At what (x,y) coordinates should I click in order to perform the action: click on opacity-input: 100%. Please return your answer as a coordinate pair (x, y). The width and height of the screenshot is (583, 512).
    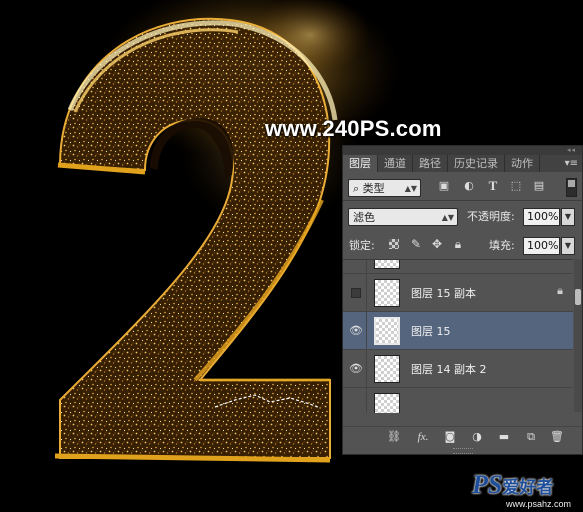
    Looking at the image, I should click on (541, 217).